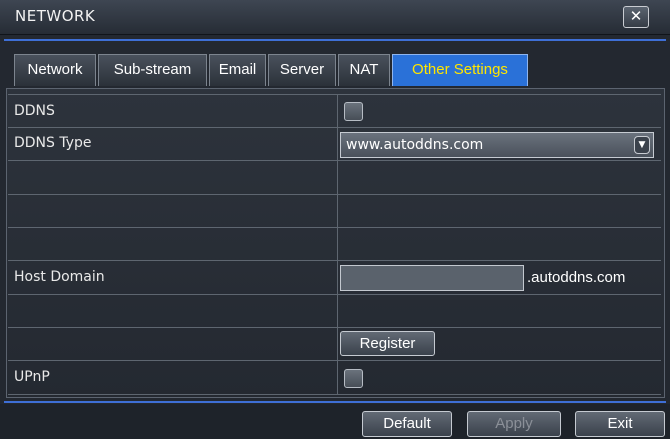 Image resolution: width=670 pixels, height=439 pixels. What do you see at coordinates (32, 377) in the screenshot?
I see `upnp-label: UPnP` at bounding box center [32, 377].